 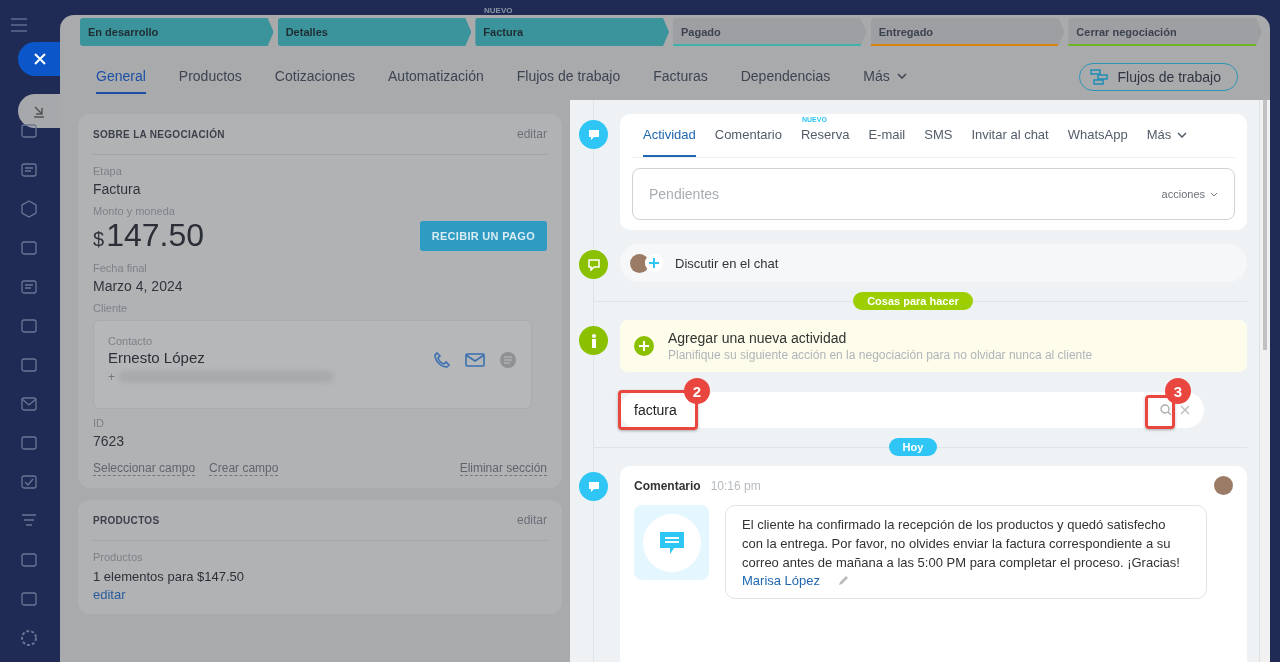 I want to click on tab: Facturas, so click(x=680, y=77).